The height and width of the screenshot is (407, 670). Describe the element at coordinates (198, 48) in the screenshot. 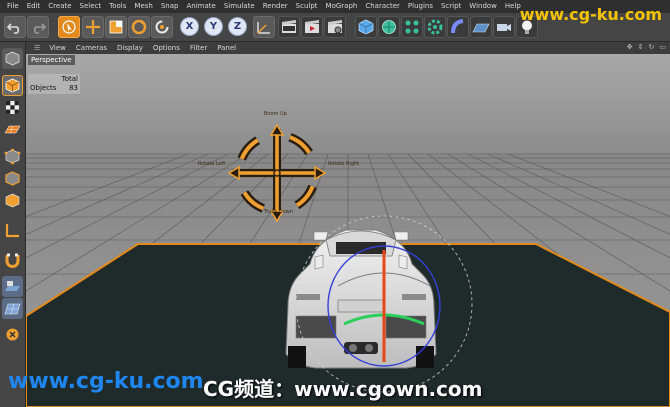

I see `viewport-menu-filter: Filter` at that location.